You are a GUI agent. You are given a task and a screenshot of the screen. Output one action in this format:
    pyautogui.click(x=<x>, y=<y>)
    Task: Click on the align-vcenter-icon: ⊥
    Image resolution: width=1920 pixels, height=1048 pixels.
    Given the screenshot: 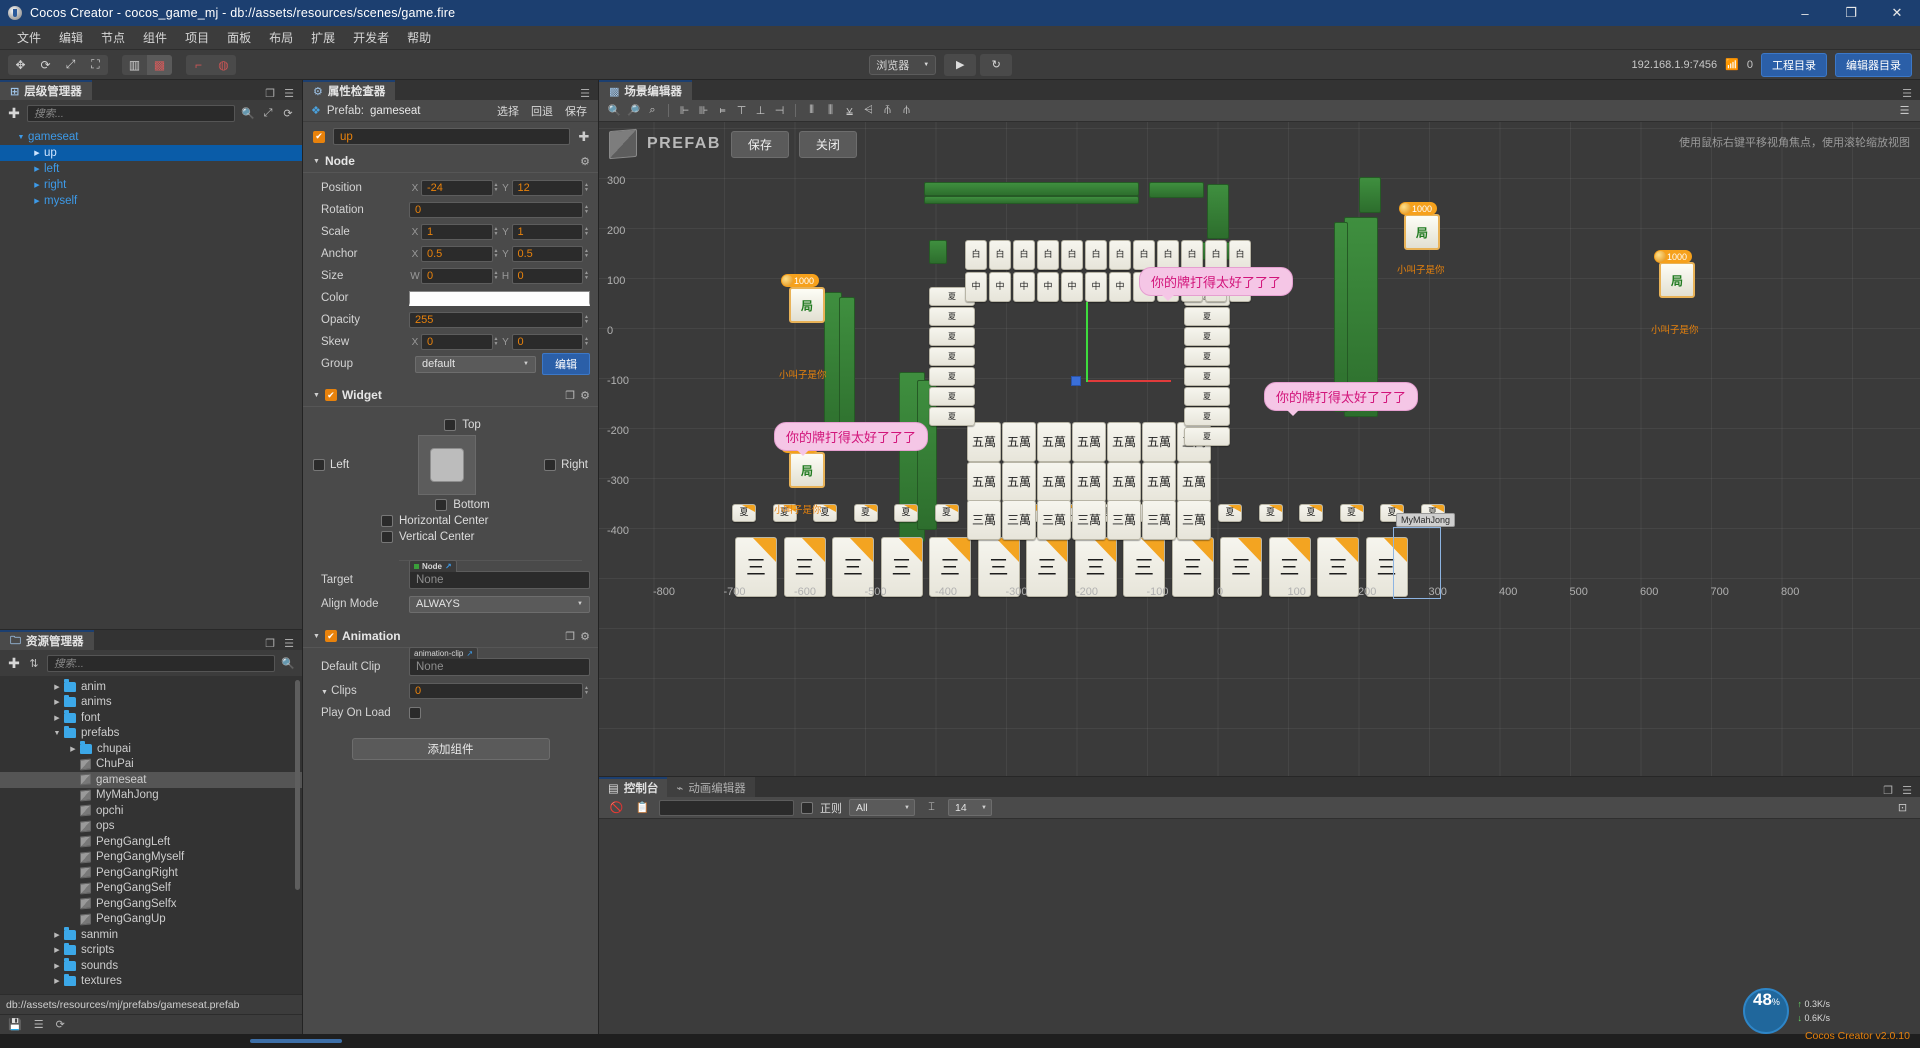 What is the action you would take?
    pyautogui.click(x=760, y=111)
    